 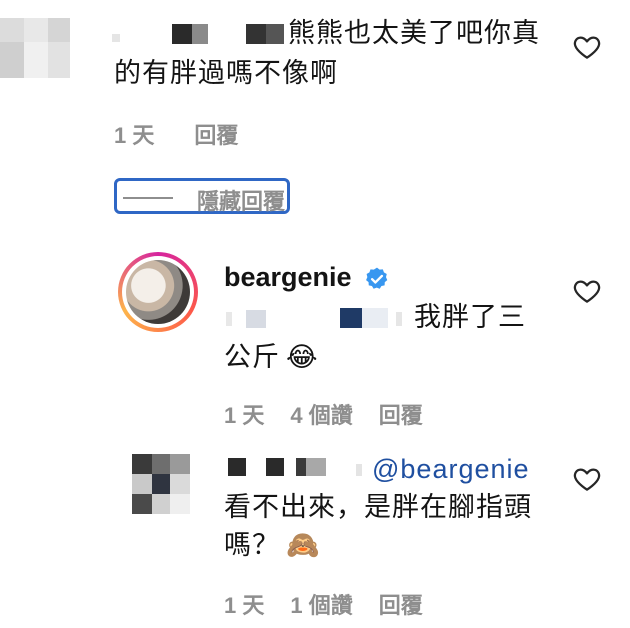 What do you see at coordinates (316, 318) in the screenshot?
I see `mention-pixelated` at bounding box center [316, 318].